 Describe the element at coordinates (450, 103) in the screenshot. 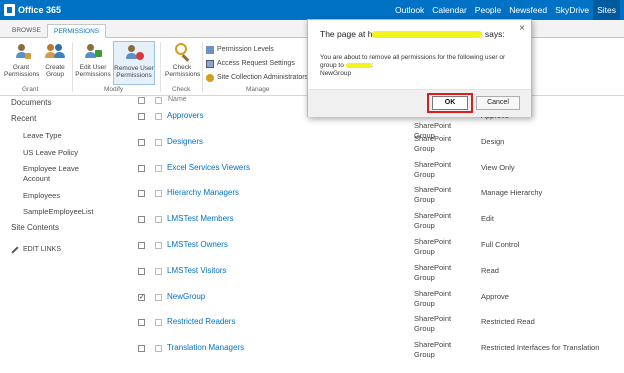

I see `ok-button: OK` at that location.